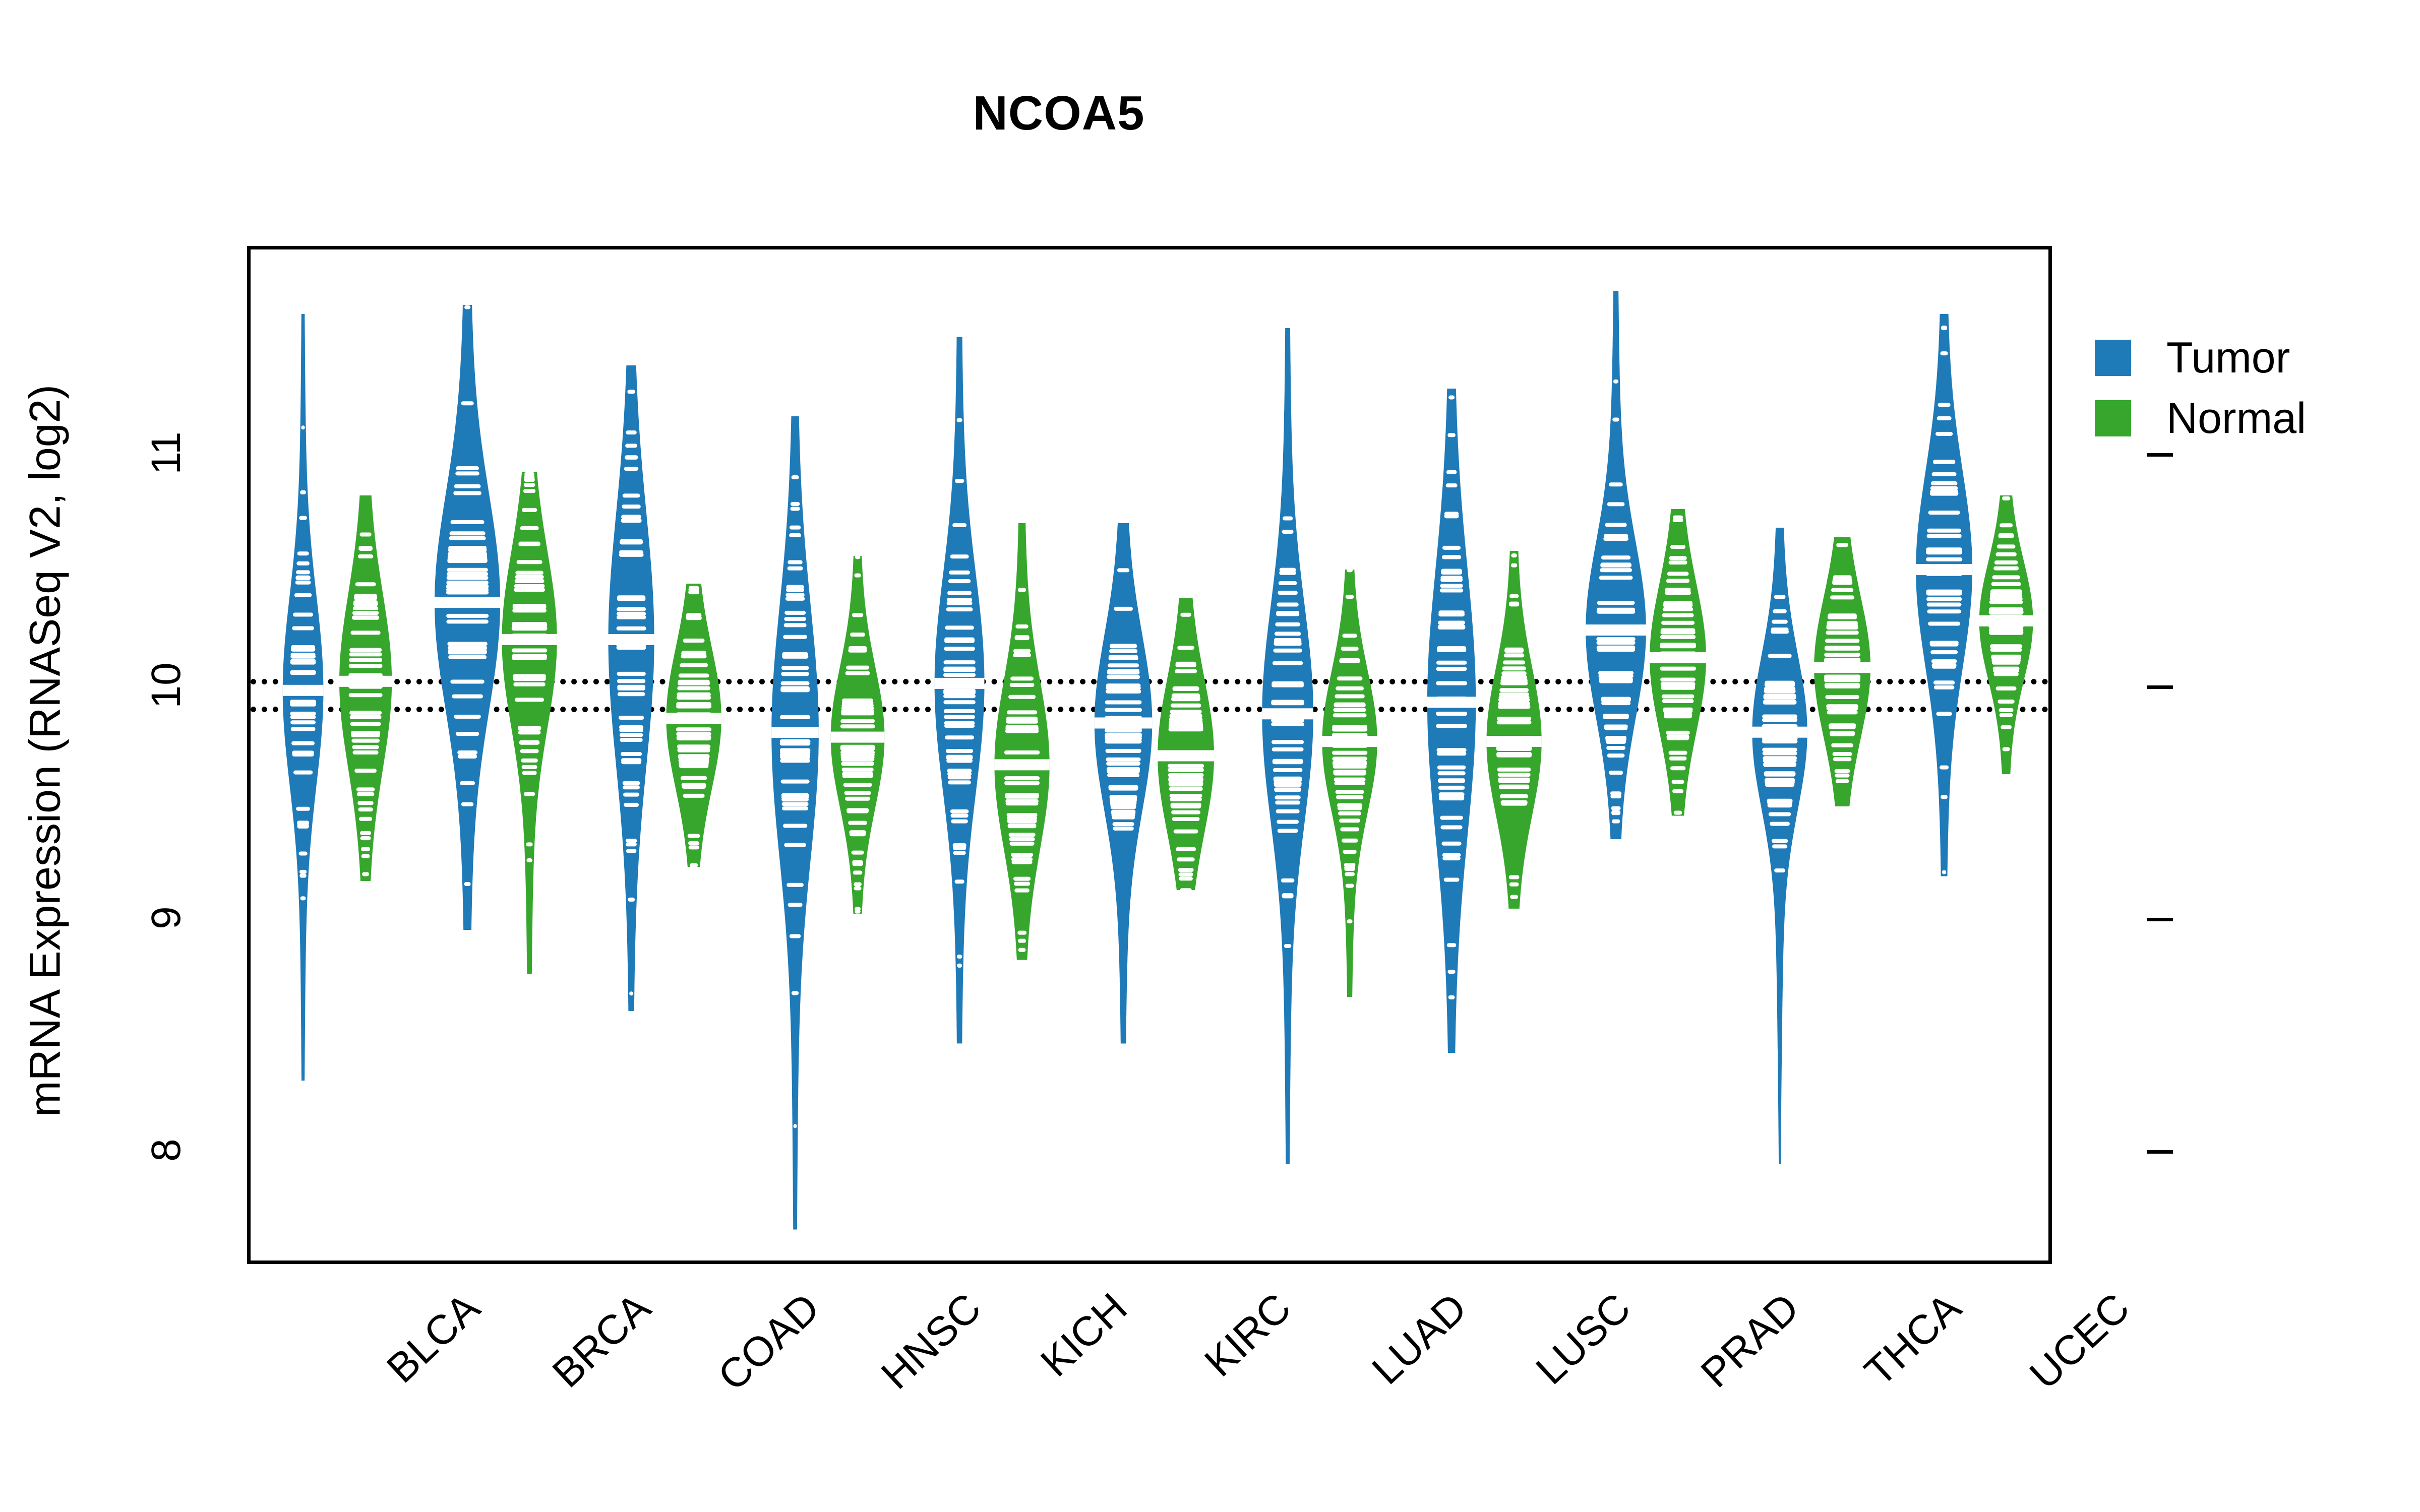 This screenshot has height=1512, width=2420. I want to click on x-tick-label-ucec: UCEC, so click(2080, 1341).